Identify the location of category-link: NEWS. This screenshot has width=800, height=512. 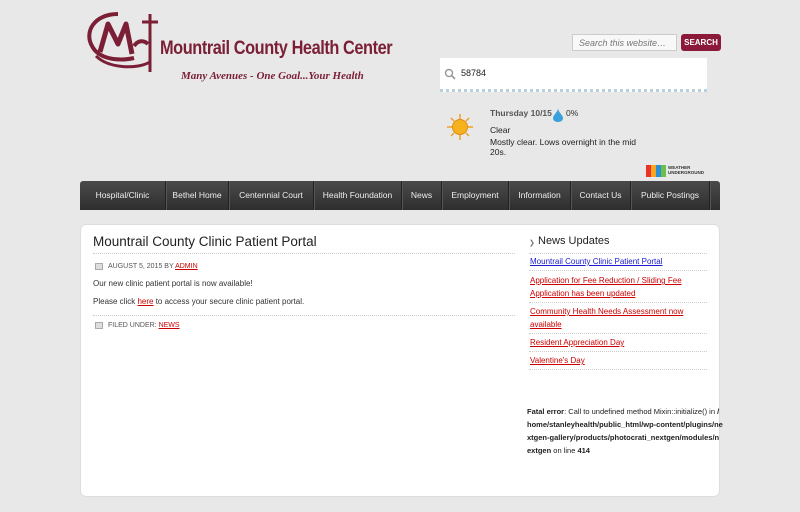
(169, 325).